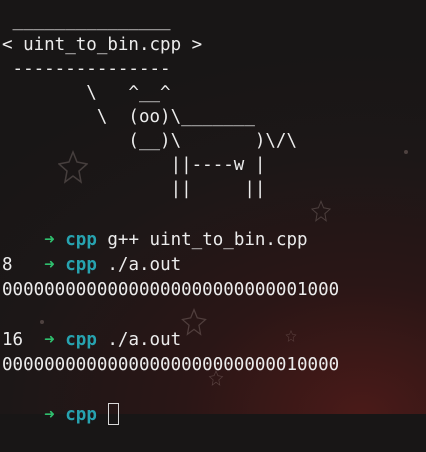 The width and height of the screenshot is (426, 452). What do you see at coordinates (7, 265) in the screenshot?
I see `output-line: 8` at bounding box center [7, 265].